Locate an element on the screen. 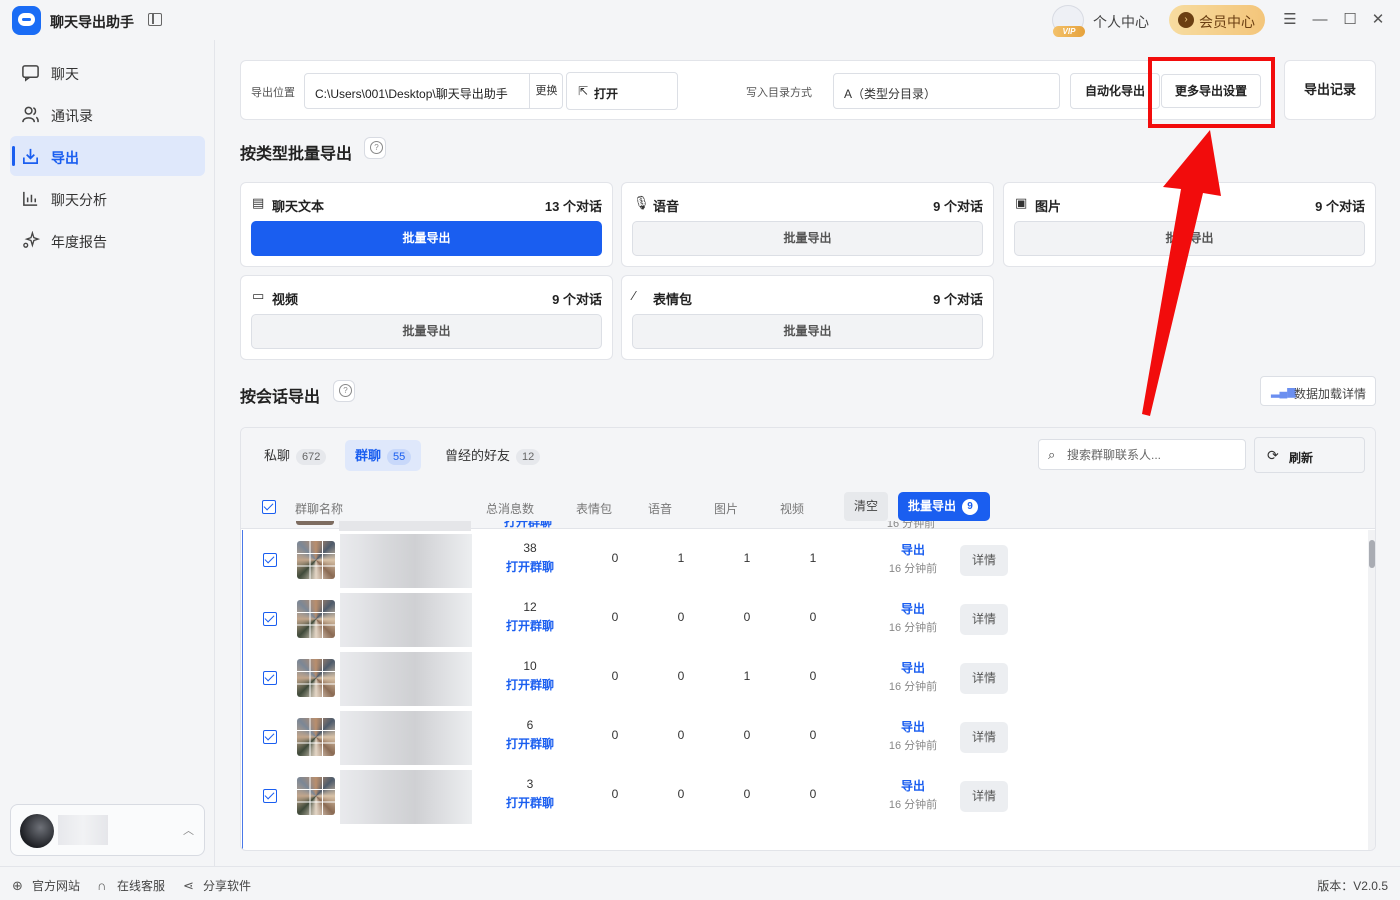  select-all-checkbox is located at coordinates (269, 507).